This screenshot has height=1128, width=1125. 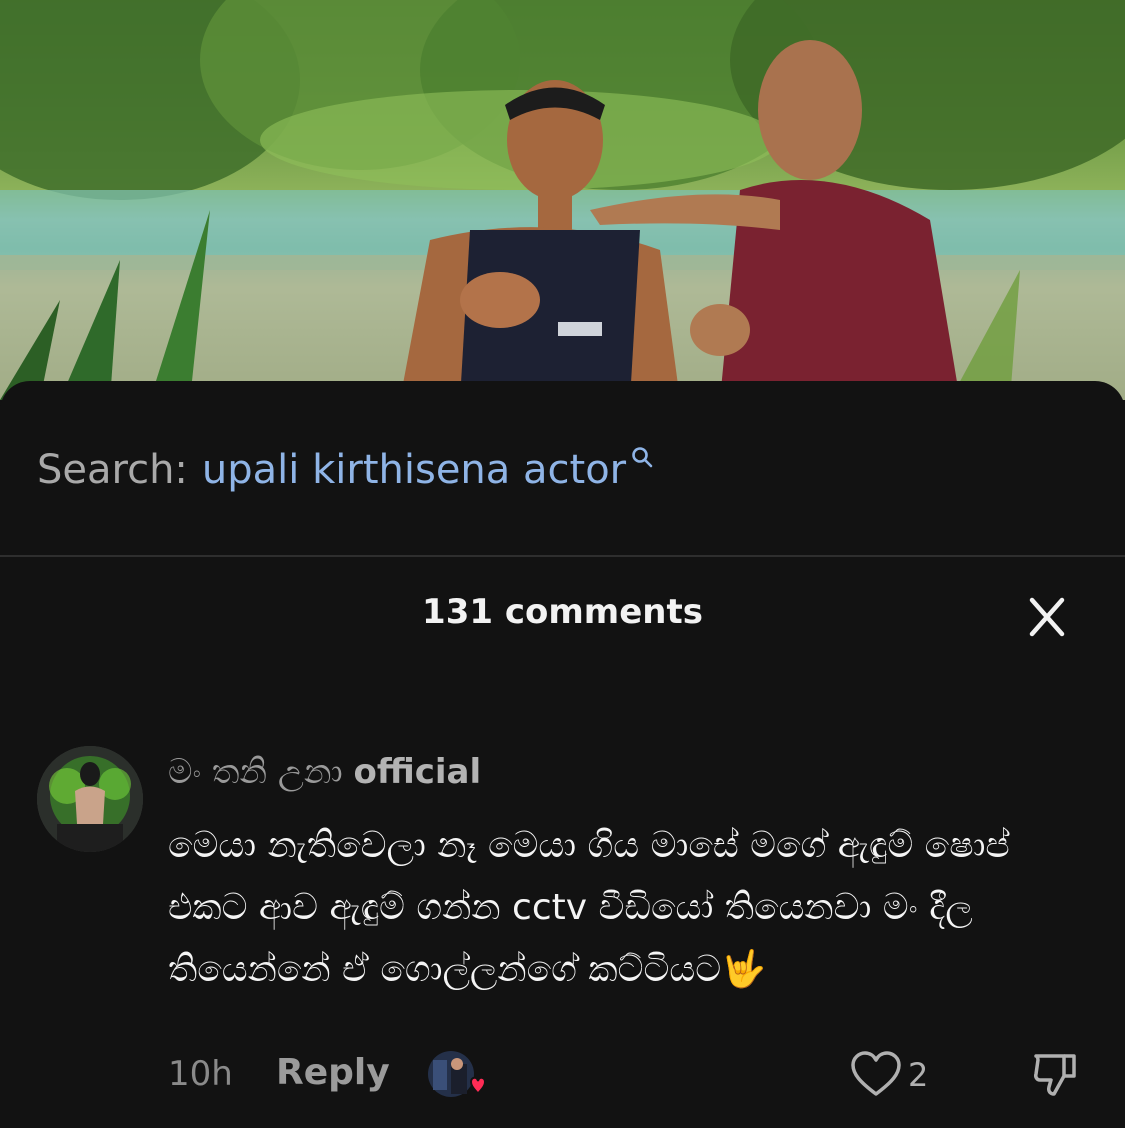 What do you see at coordinates (417, 772) in the screenshot?
I see `username-suffix: official` at bounding box center [417, 772].